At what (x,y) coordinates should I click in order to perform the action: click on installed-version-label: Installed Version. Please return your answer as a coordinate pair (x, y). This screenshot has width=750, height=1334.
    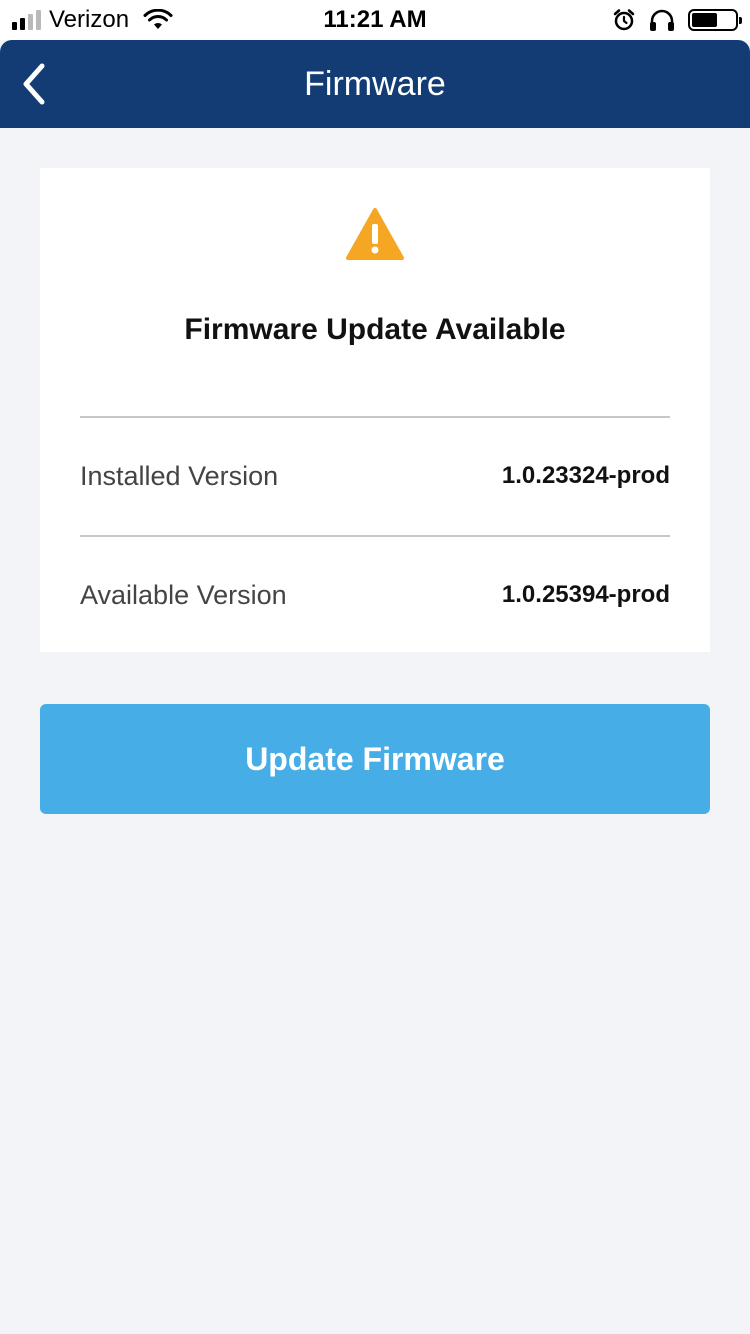
    Looking at the image, I should click on (179, 475).